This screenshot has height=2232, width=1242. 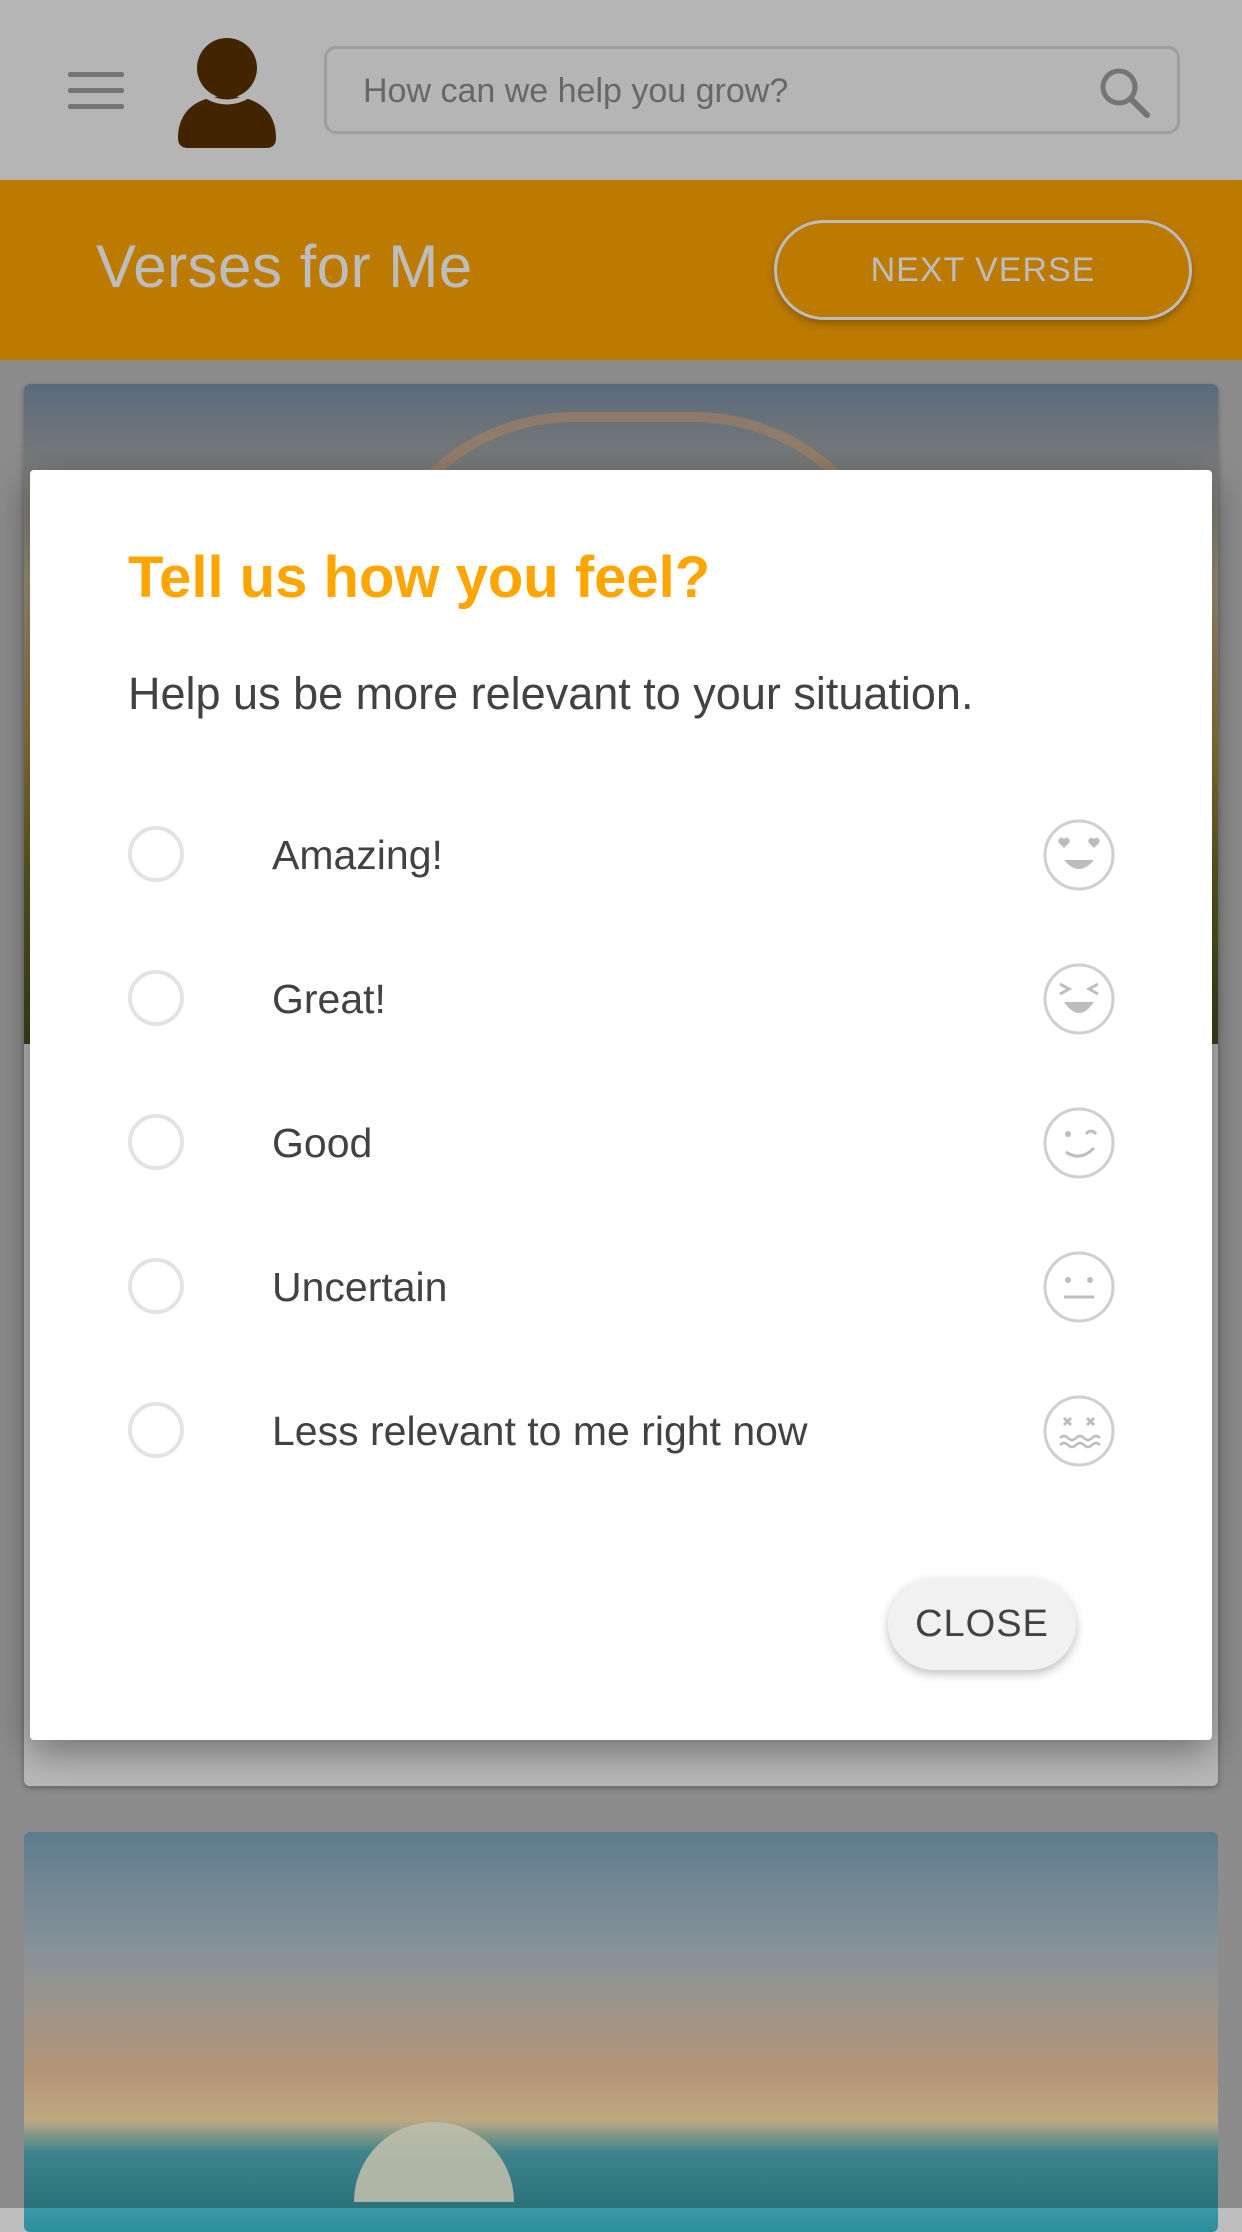 What do you see at coordinates (623, 1288) in the screenshot?
I see `option-uncertain: Uncertain` at bounding box center [623, 1288].